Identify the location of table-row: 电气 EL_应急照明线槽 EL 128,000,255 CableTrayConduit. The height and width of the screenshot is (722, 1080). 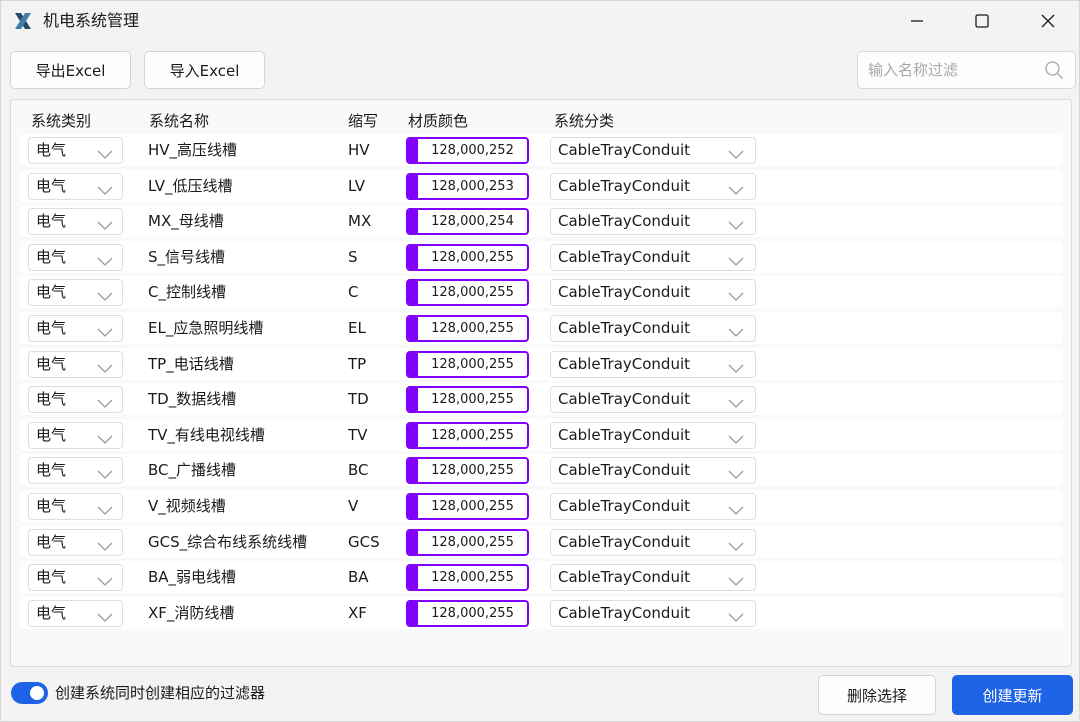
(541, 328).